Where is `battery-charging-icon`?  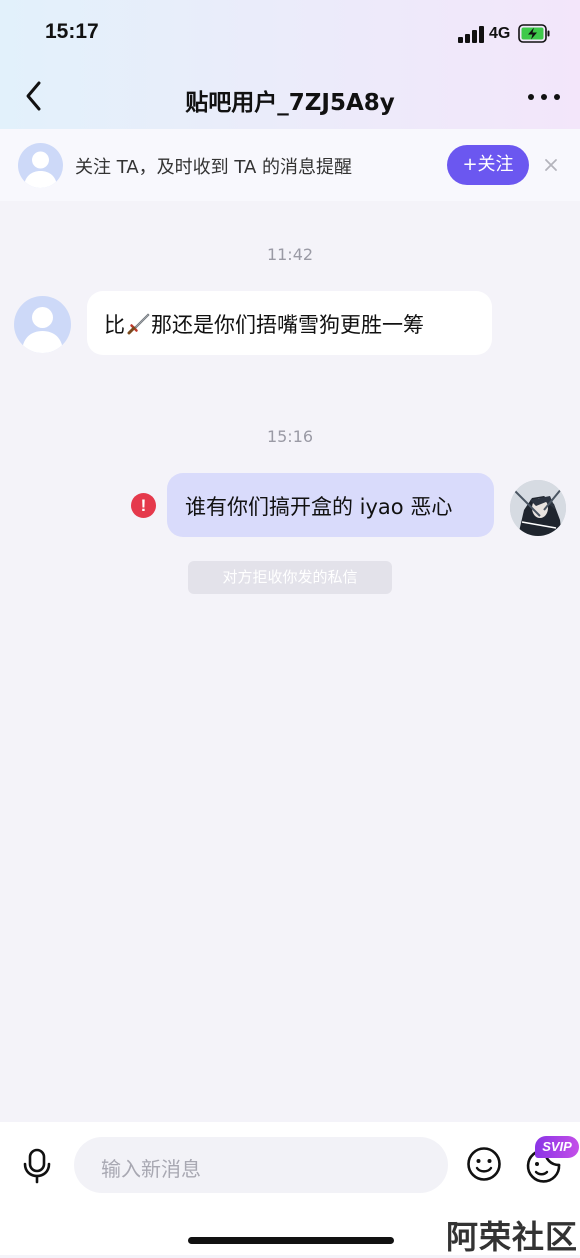 battery-charging-icon is located at coordinates (534, 33).